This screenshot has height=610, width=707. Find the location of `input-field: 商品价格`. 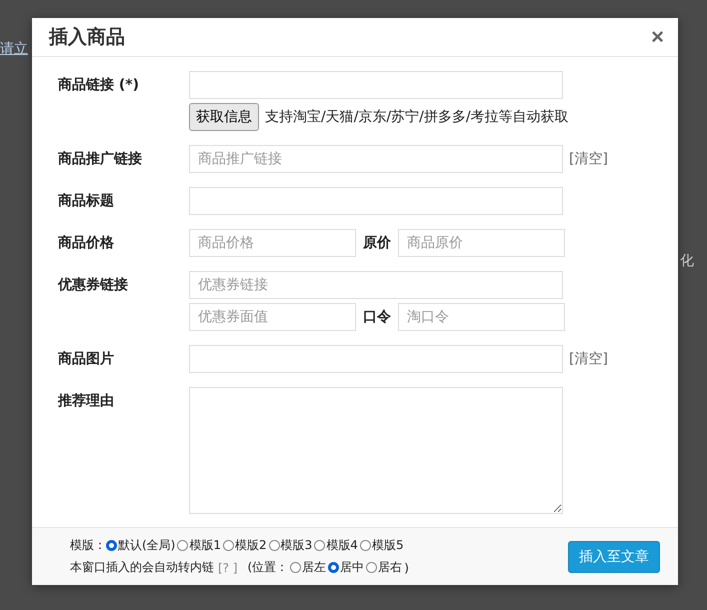

input-field: 商品价格 is located at coordinates (272, 243).